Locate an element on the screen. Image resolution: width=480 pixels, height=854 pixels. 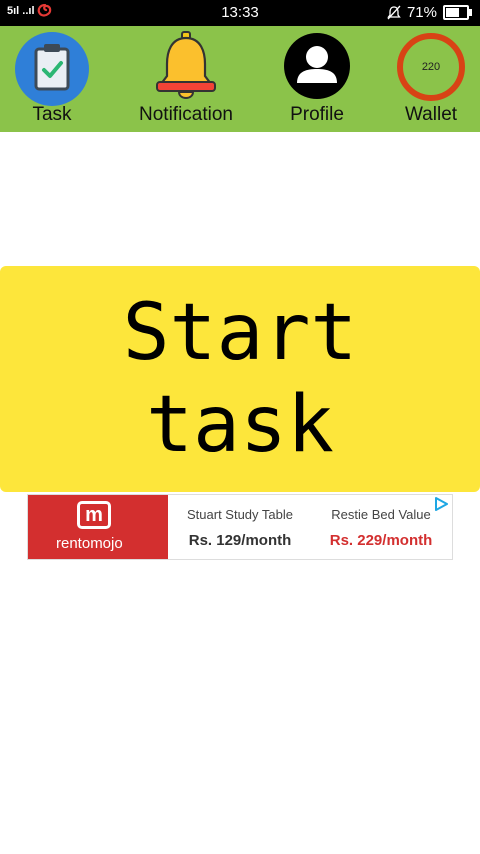
nav-label-notification: Notification is located at coordinates (186, 114).